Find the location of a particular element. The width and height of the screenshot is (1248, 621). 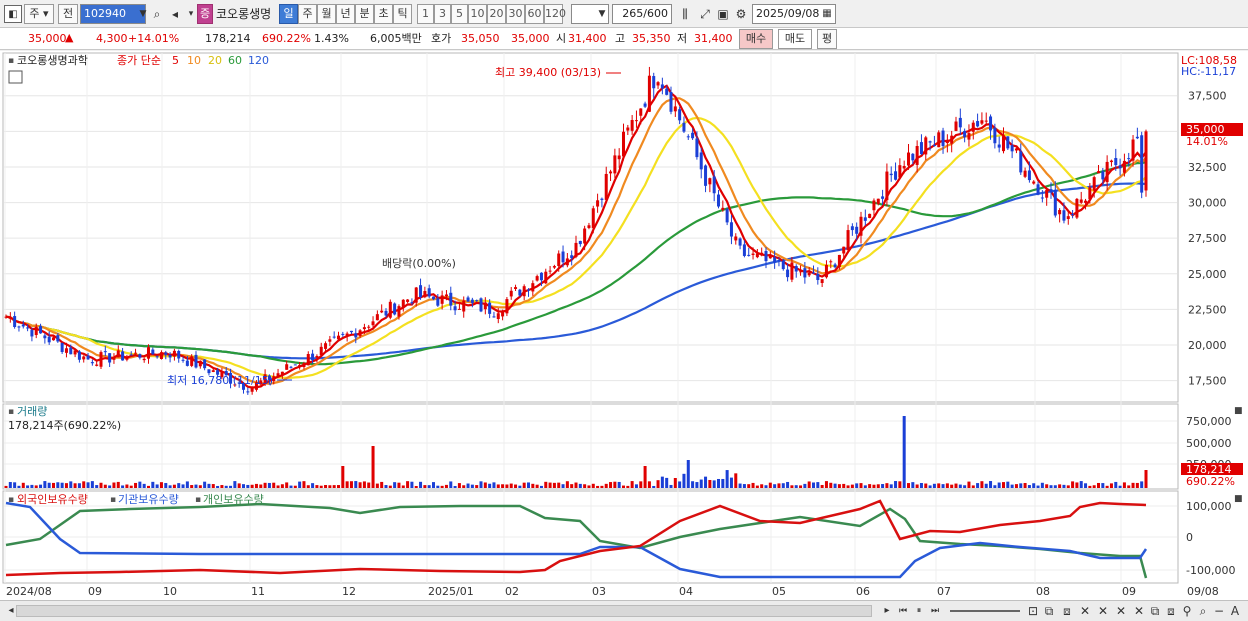

holding-panel-menu-icon: ▪ is located at coordinates (11, 500).